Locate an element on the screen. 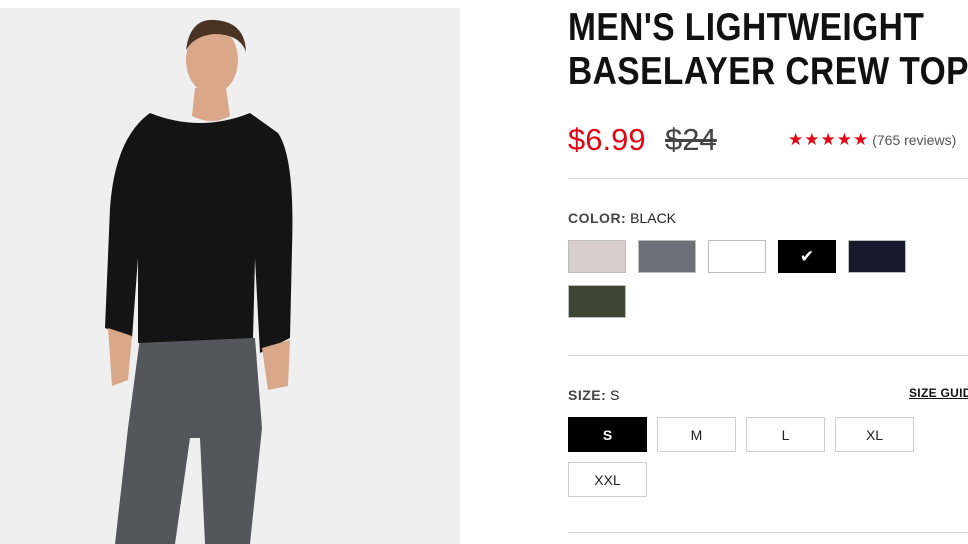  rating: ★★★★★ (765 reviews) is located at coordinates (872, 140).